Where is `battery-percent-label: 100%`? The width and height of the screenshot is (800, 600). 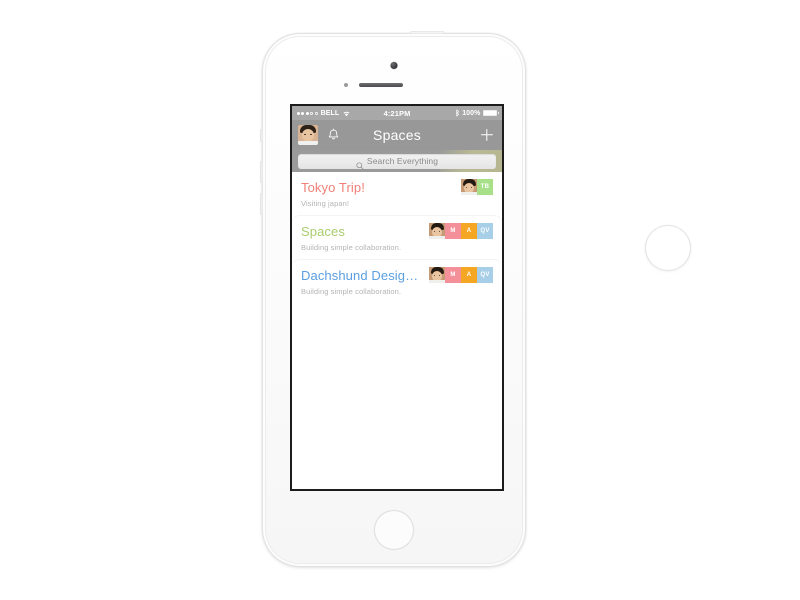
battery-percent-label: 100% is located at coordinates (471, 113).